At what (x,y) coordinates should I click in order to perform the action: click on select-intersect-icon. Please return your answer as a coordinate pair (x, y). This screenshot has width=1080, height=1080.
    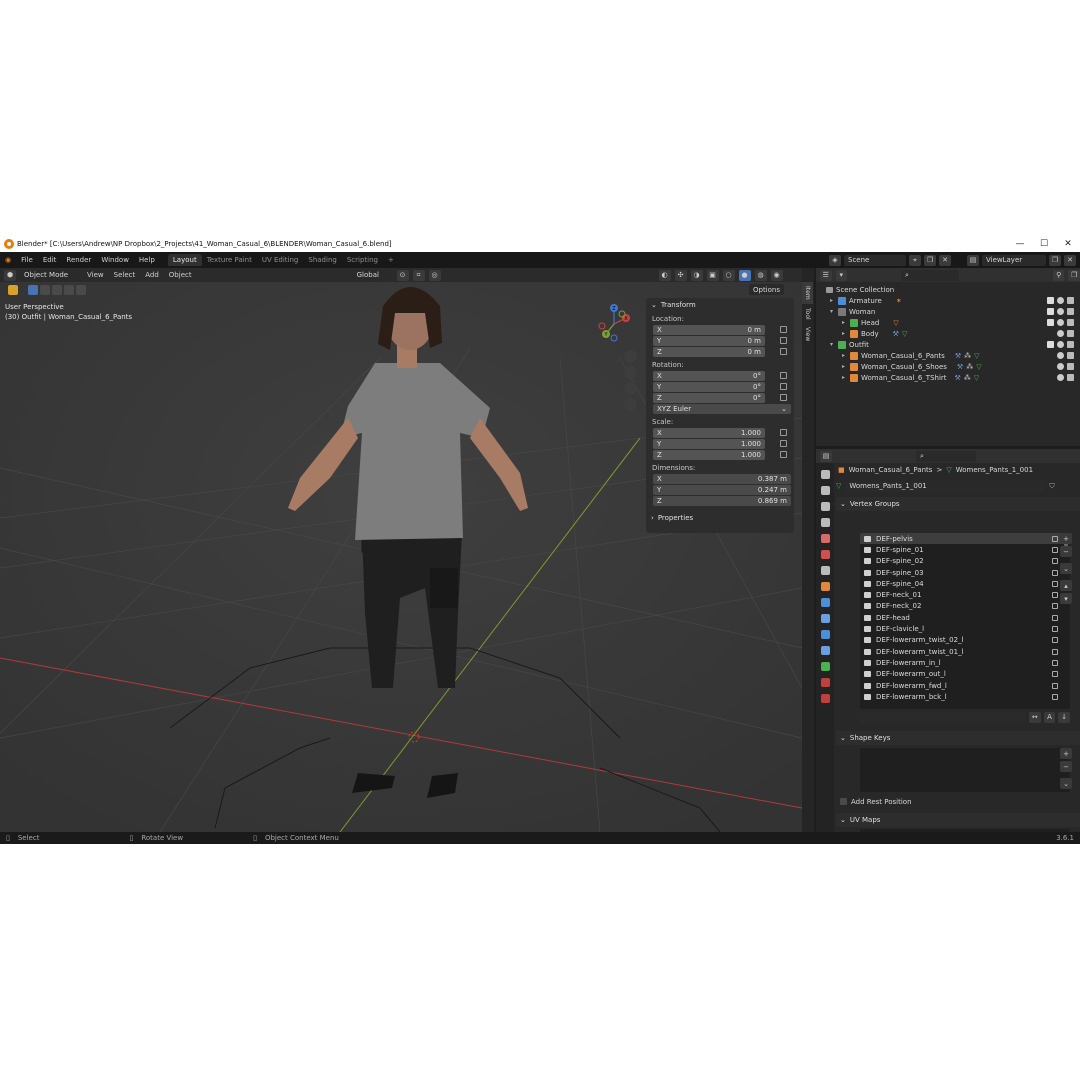
    Looking at the image, I should click on (81, 289).